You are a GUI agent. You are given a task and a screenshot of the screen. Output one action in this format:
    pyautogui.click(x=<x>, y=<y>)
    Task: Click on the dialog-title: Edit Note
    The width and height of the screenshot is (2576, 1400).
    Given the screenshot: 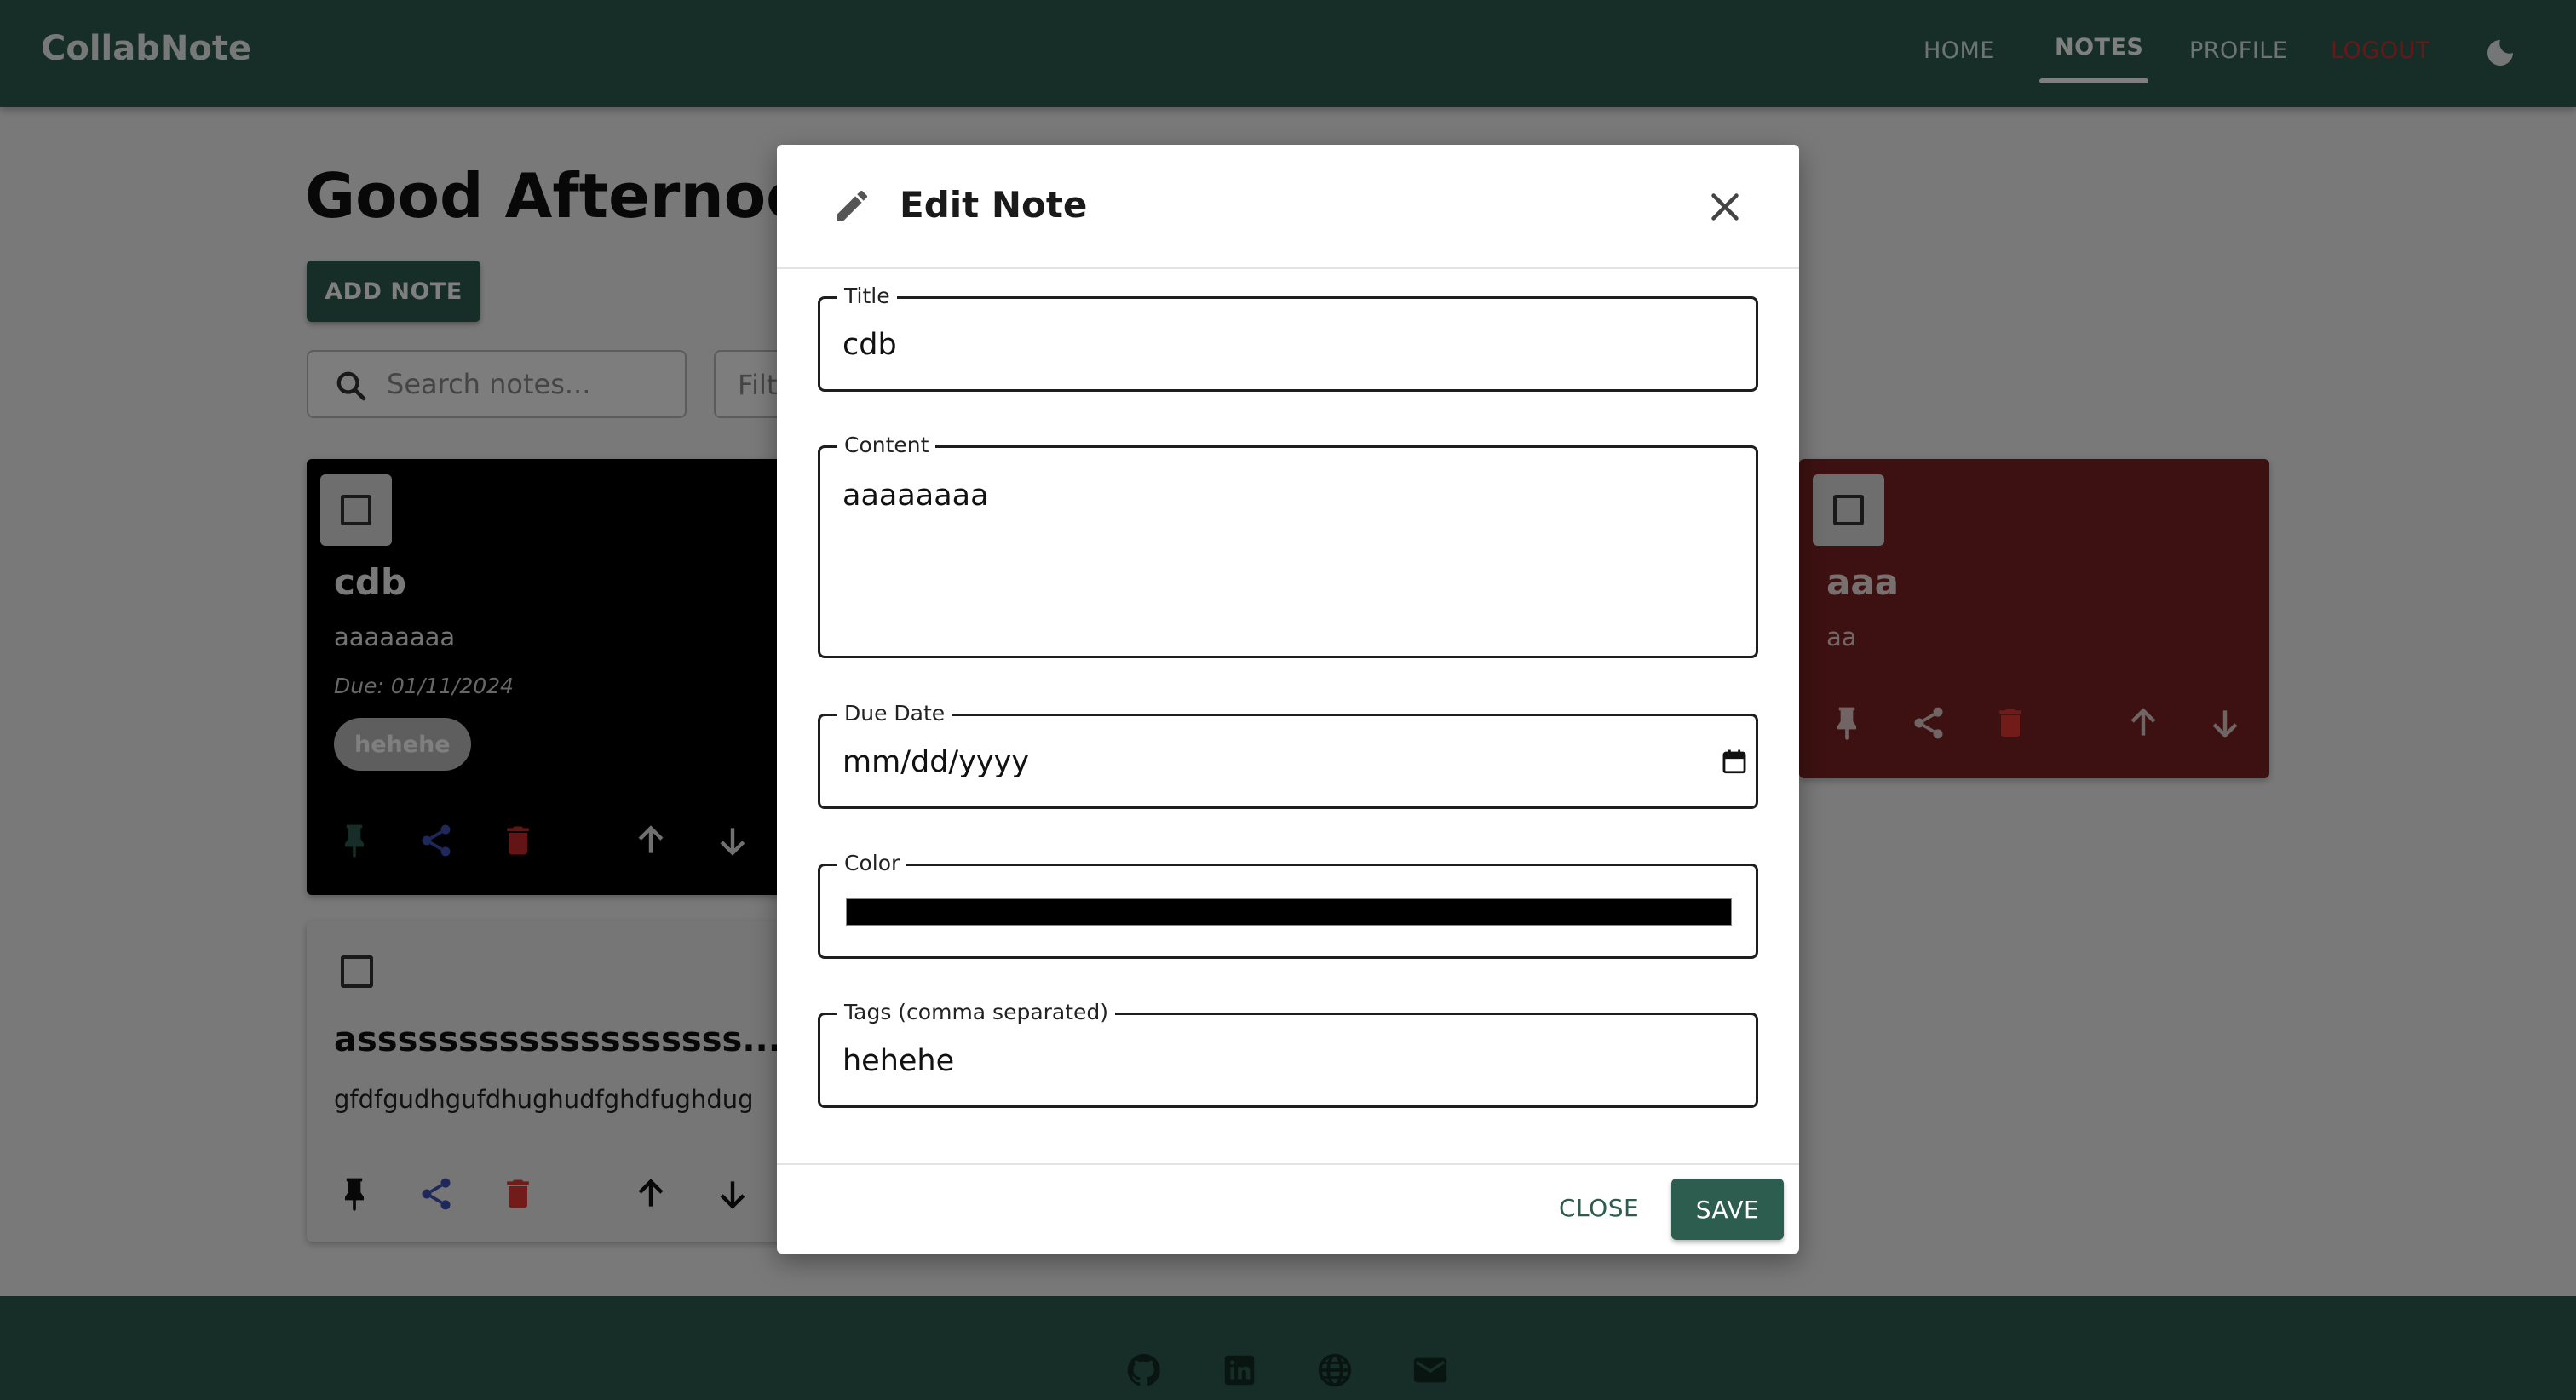 What is the action you would take?
    pyautogui.click(x=994, y=205)
    